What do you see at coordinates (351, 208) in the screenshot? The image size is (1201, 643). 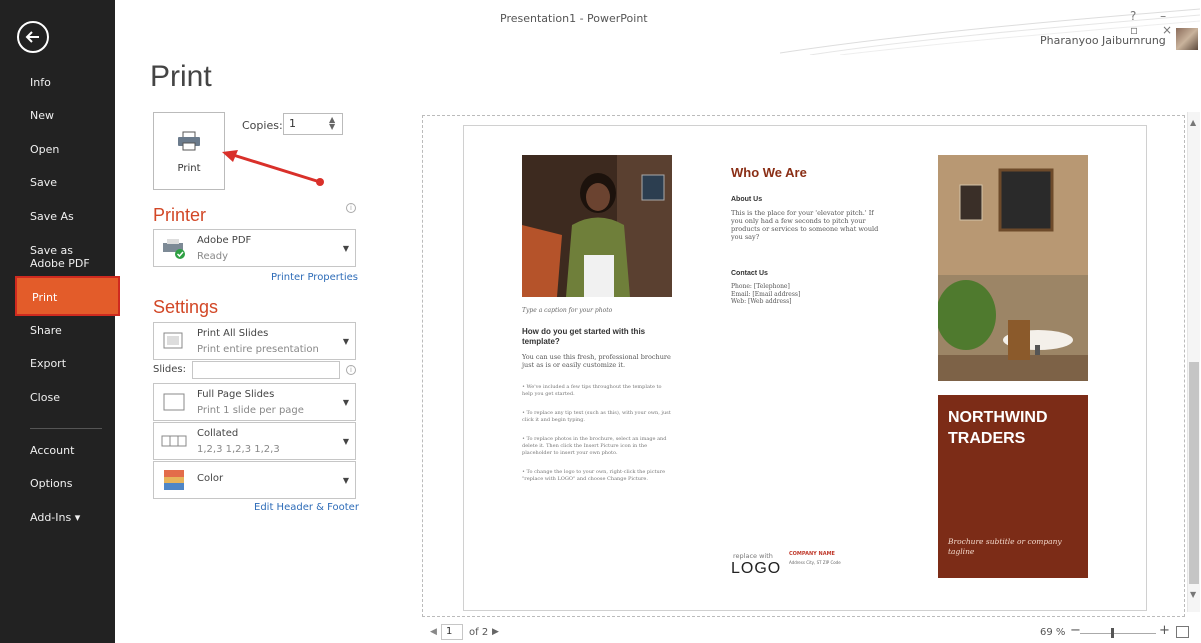 I see `printer-info-icon: i` at bounding box center [351, 208].